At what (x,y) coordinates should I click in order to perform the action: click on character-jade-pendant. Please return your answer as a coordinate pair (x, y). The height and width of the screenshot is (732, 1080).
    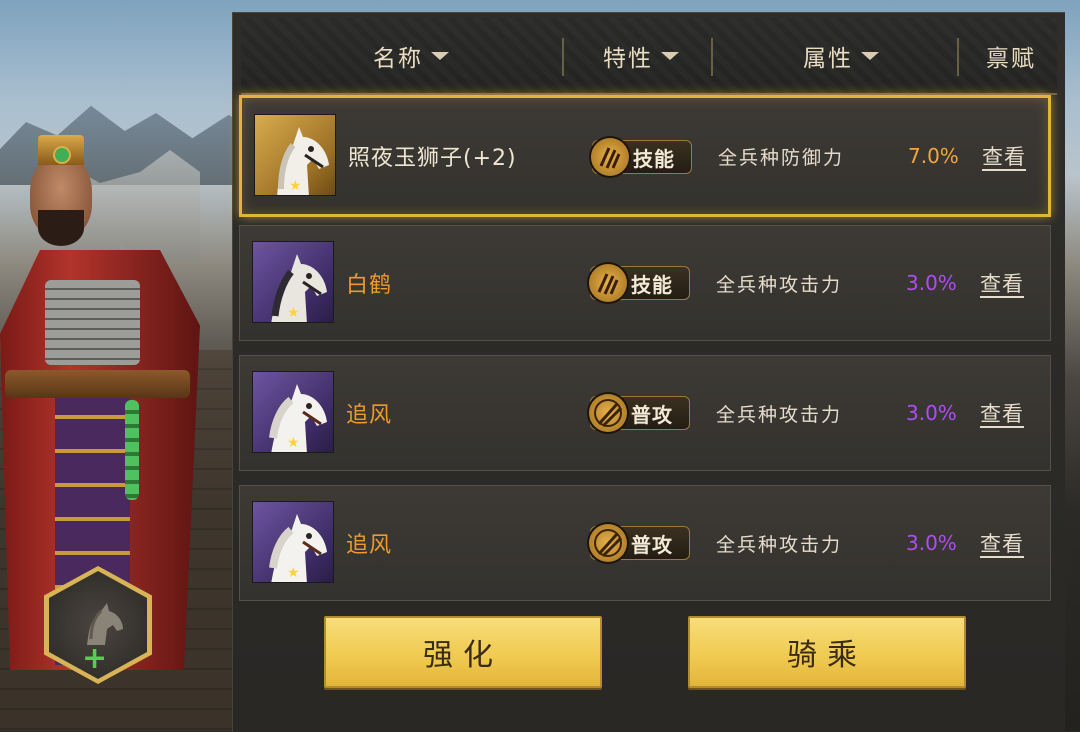
    Looking at the image, I should click on (132, 450).